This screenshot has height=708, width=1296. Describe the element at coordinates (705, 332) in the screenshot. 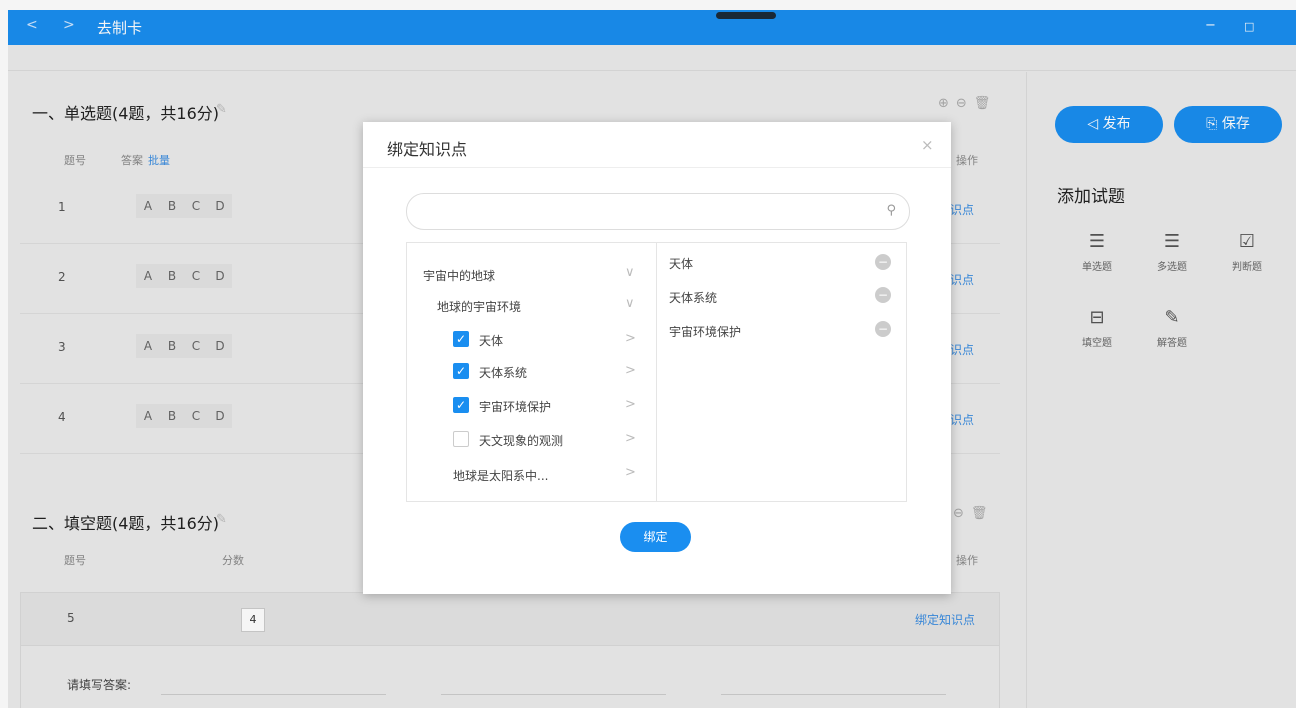

I see `selected-item: 宇宙环境保护` at that location.